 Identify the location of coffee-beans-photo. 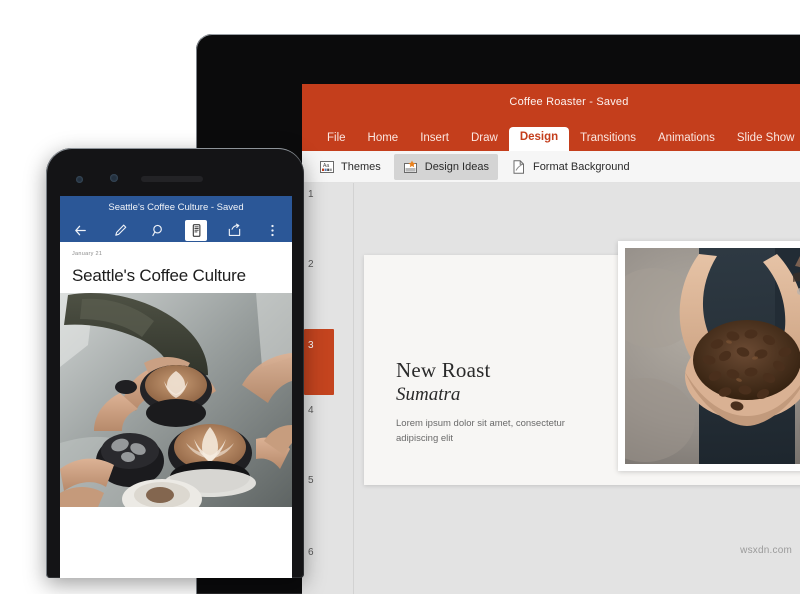
(712, 356).